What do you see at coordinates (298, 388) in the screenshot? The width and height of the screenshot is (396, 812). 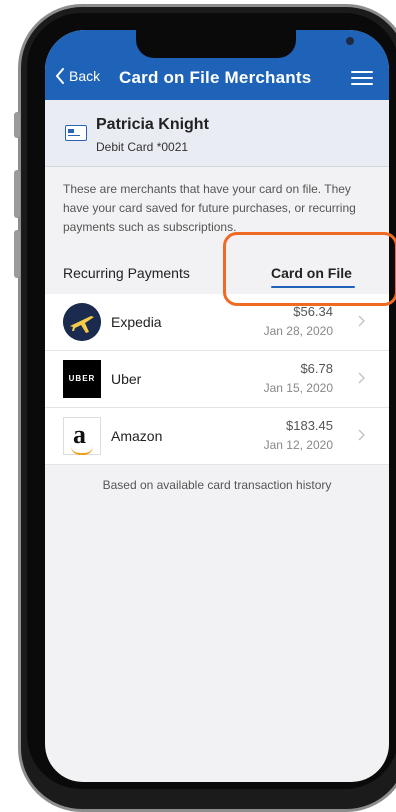 I see `merchant-date: Jan 15, 2020` at bounding box center [298, 388].